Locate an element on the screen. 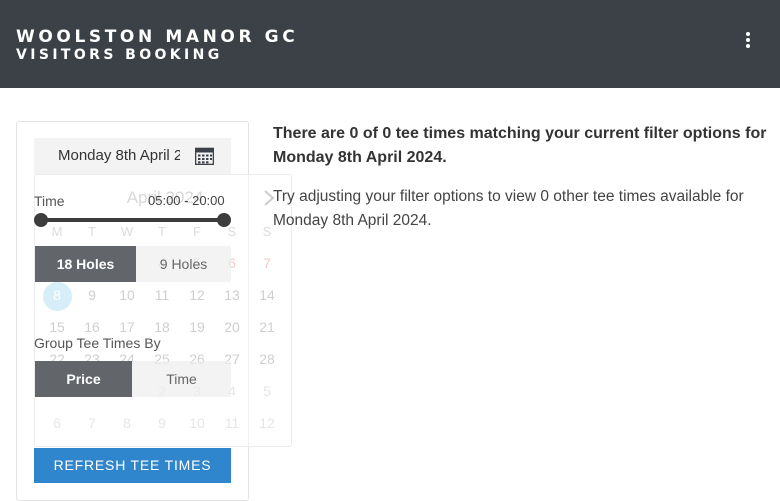 The image size is (780, 501). calendar-weekday: M is located at coordinates (57, 231).